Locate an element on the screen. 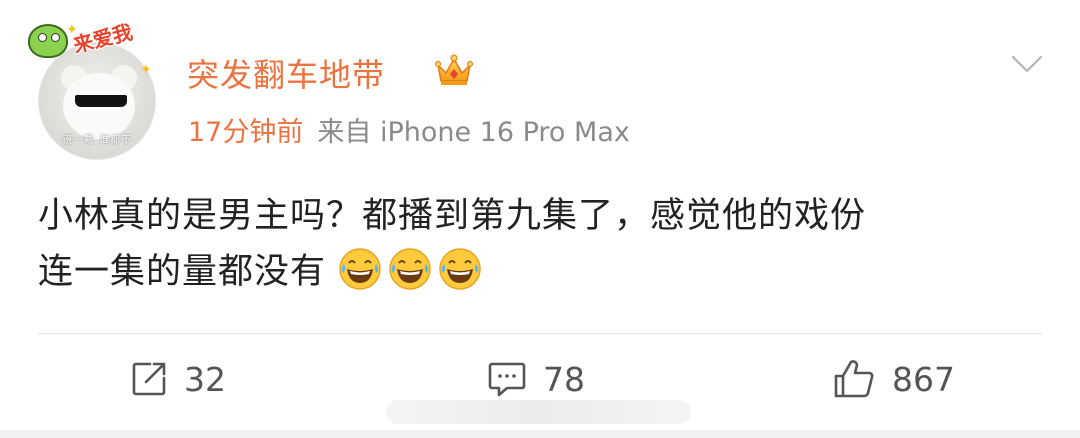 The width and height of the screenshot is (1080, 438). post-source: 来自 iPhone 16 Pro Max is located at coordinates (473, 132).